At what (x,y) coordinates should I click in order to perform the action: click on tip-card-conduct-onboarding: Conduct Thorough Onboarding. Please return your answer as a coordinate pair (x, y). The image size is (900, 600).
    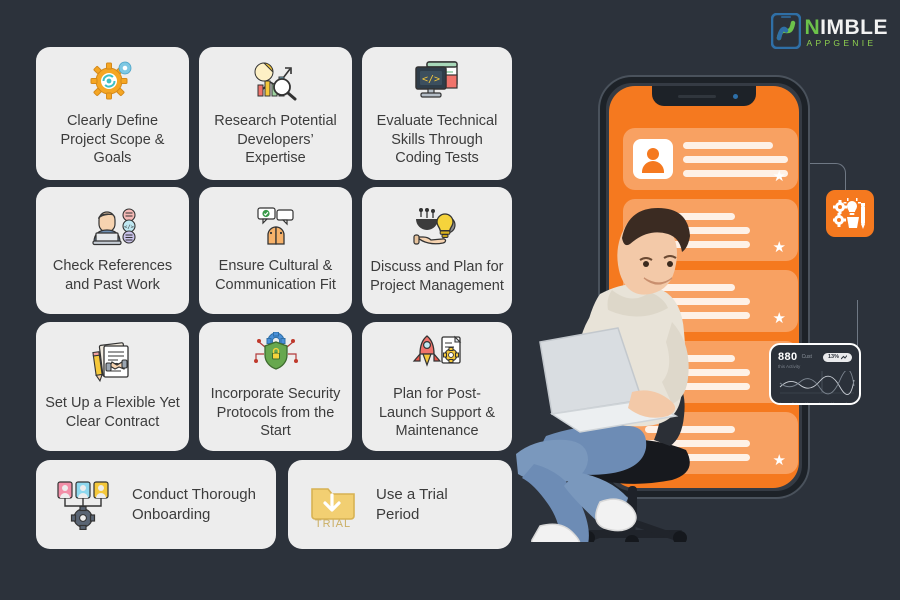
    Looking at the image, I should click on (156, 504).